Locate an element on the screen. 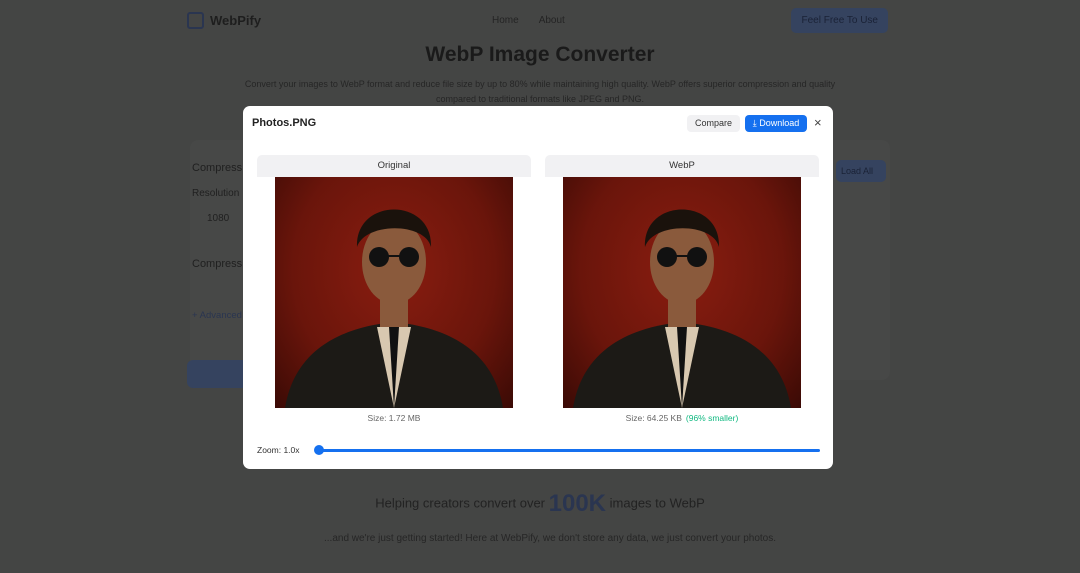  load-all-button: Load All is located at coordinates (861, 171).